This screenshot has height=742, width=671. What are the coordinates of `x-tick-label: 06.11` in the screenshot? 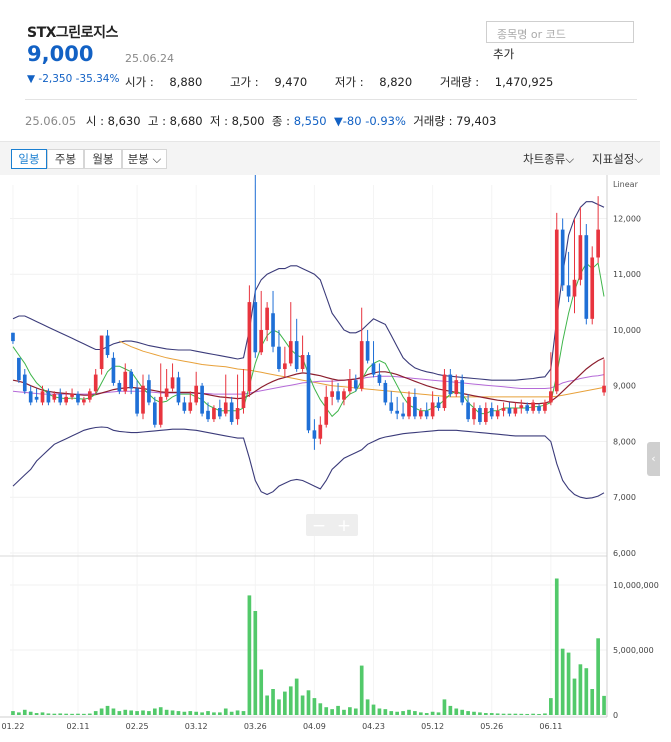 It's located at (550, 726).